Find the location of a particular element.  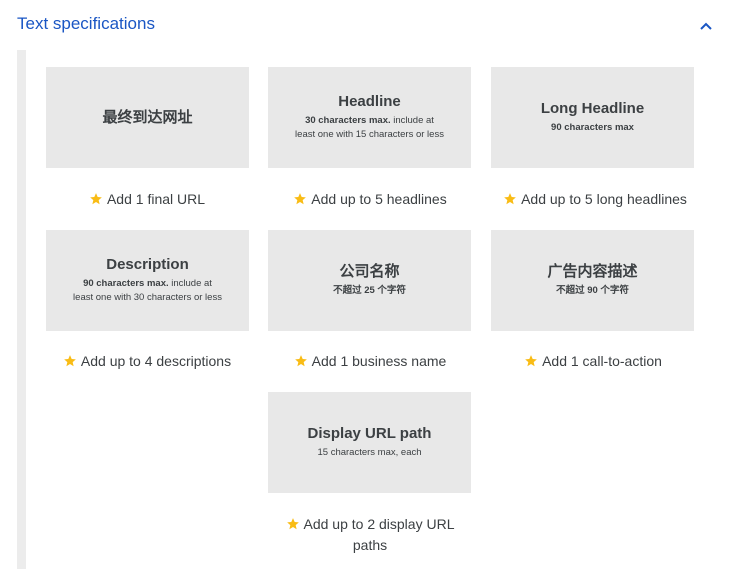

card-subtitle-line2: least one with 15 characters or less is located at coordinates (369, 134).